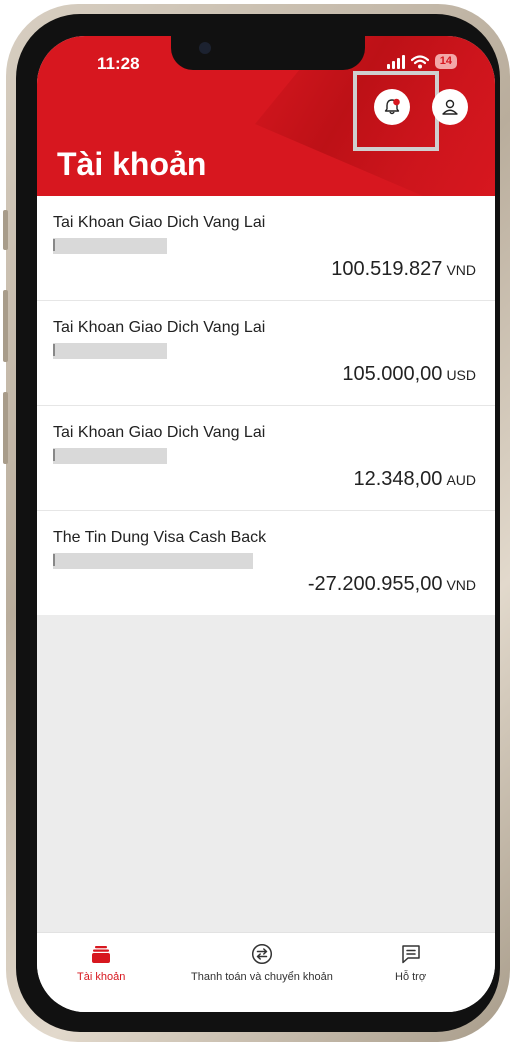  Describe the element at coordinates (132, 164) in the screenshot. I see `page-title: Tài khoản` at that location.